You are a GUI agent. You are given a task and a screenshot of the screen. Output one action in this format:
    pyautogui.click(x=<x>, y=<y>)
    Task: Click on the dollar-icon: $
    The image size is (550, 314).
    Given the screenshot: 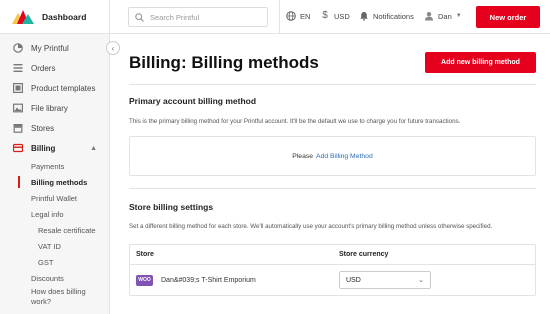 What is the action you would take?
    pyautogui.click(x=325, y=15)
    